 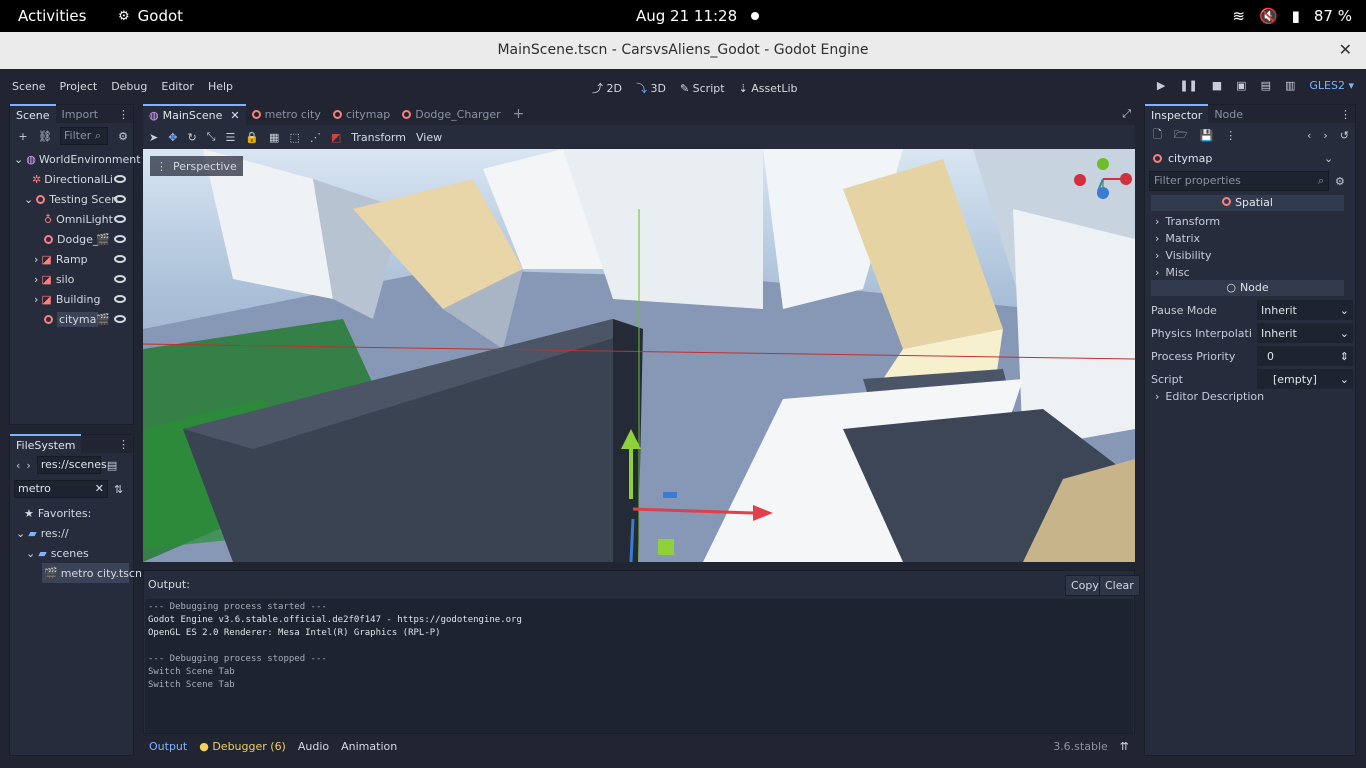 What do you see at coordinates (103, 319) in the screenshot?
I see `instance-icon: 🎬` at bounding box center [103, 319].